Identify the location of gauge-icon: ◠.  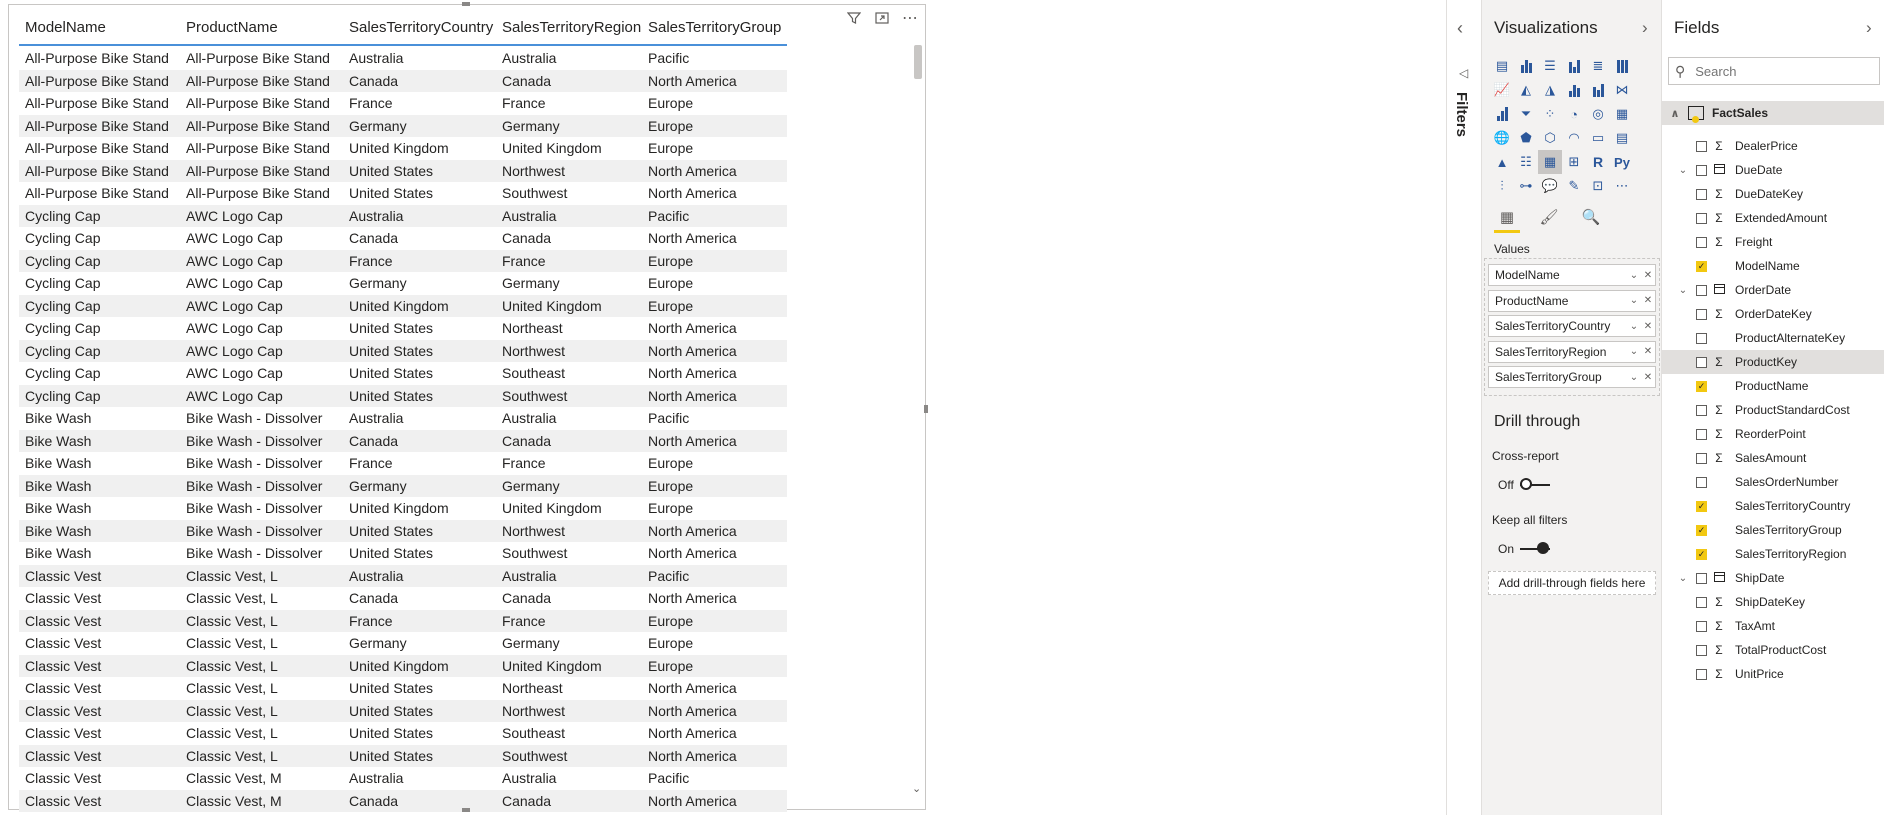
(1574, 138).